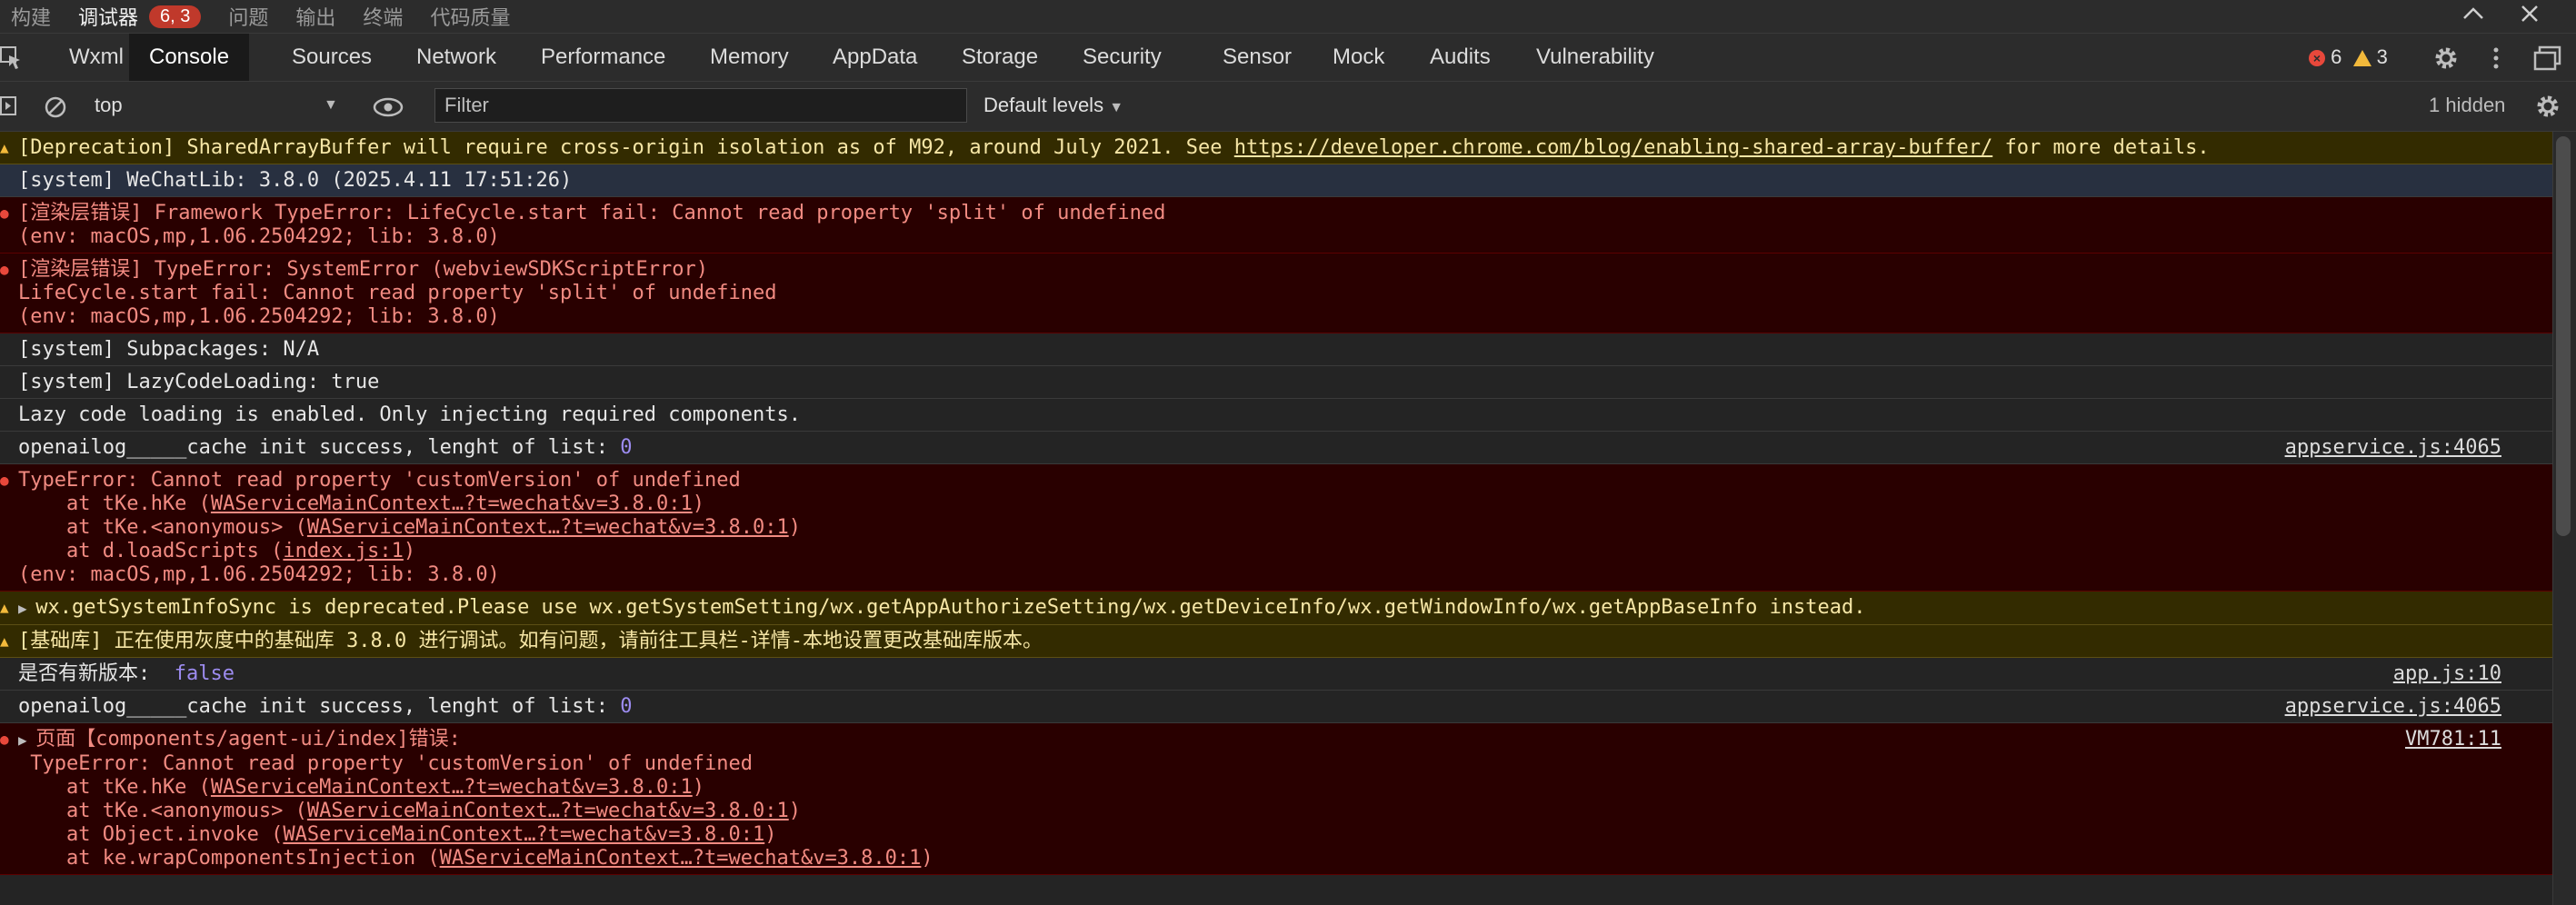  Describe the element at coordinates (2361, 58) in the screenshot. I see `warning-icon` at that location.